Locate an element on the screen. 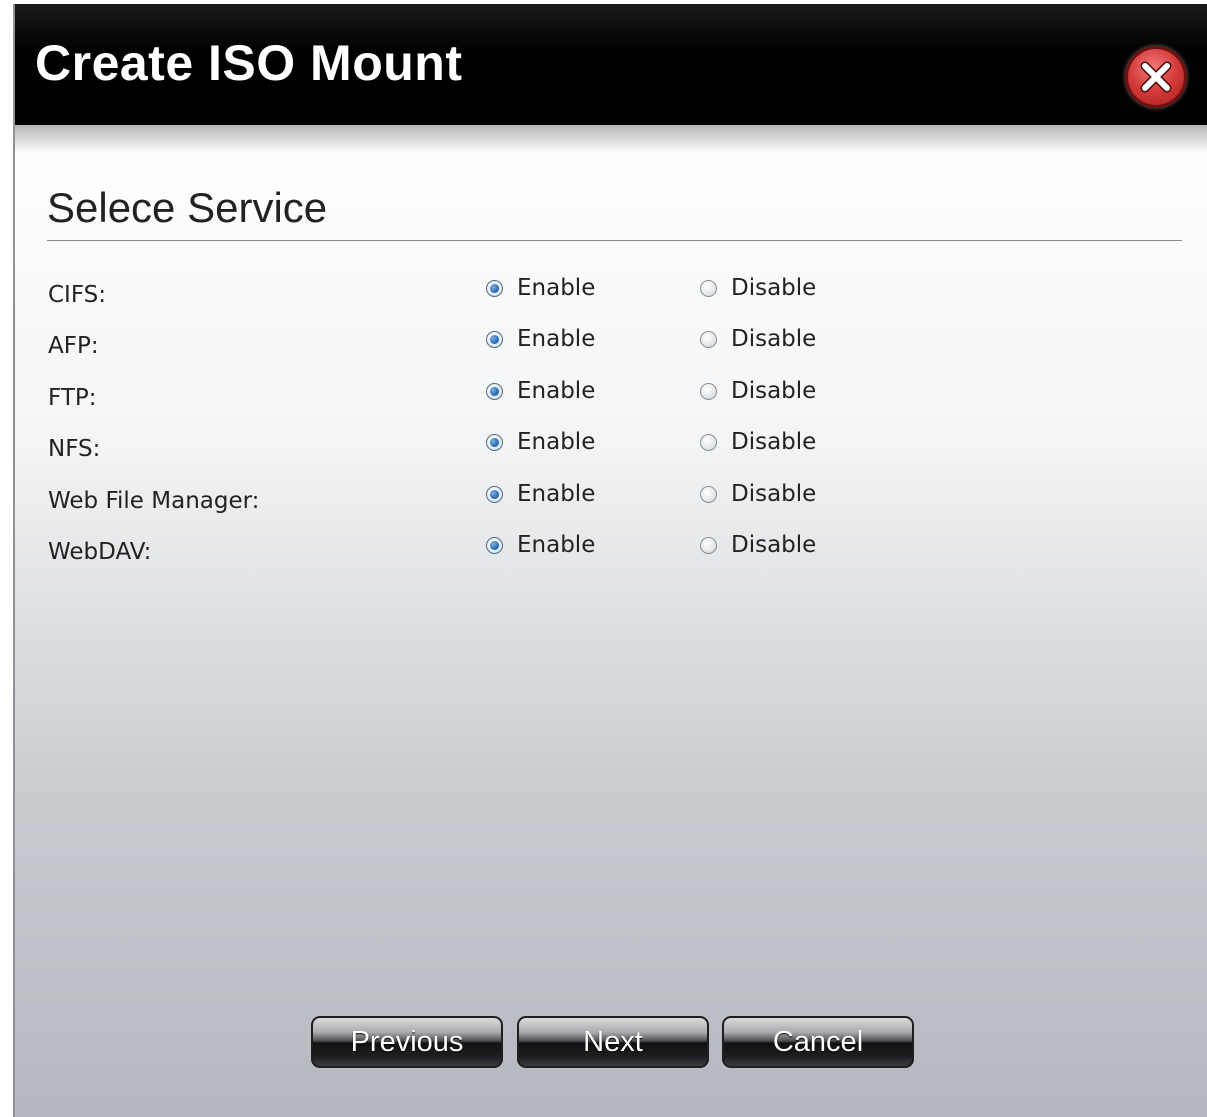  ftp-enable-option: Enable is located at coordinates (540, 391).